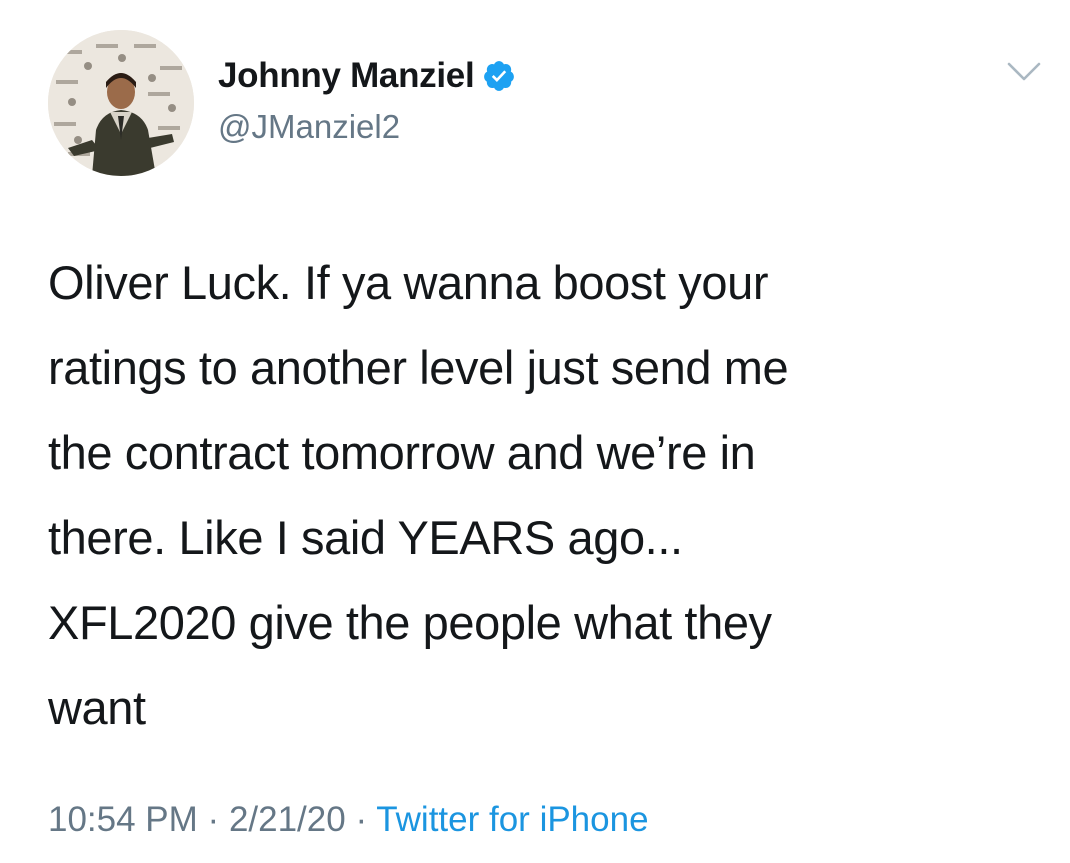 This screenshot has width=1070, height=863. Describe the element at coordinates (1024, 72) in the screenshot. I see `chevron-down-icon` at that location.